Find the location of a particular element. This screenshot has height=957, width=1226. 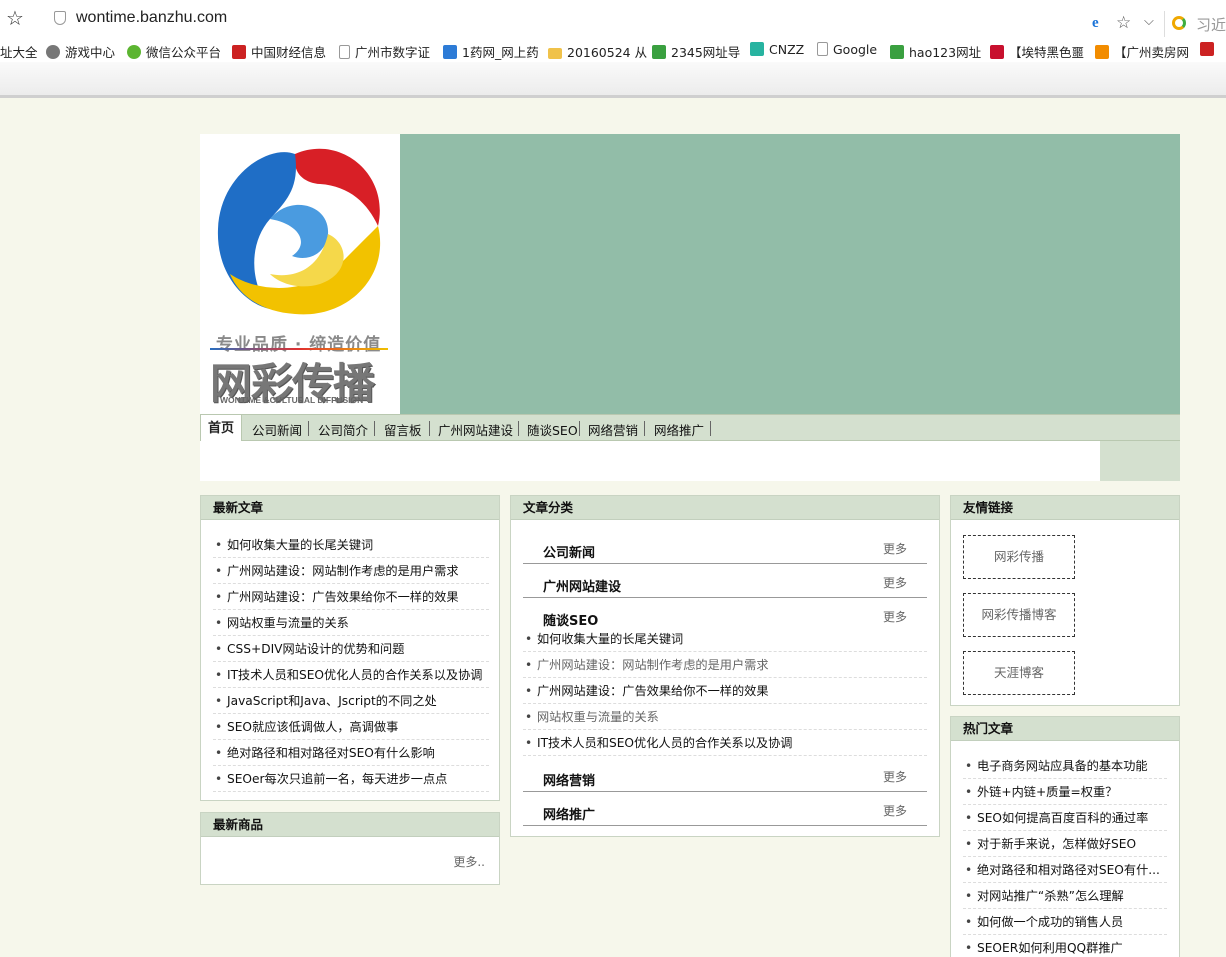

main-nav: 首页 公司新闻 公司简介 留言板 广州网站建设 随谈SEO 网络营销 网络推广 is located at coordinates (690, 427).